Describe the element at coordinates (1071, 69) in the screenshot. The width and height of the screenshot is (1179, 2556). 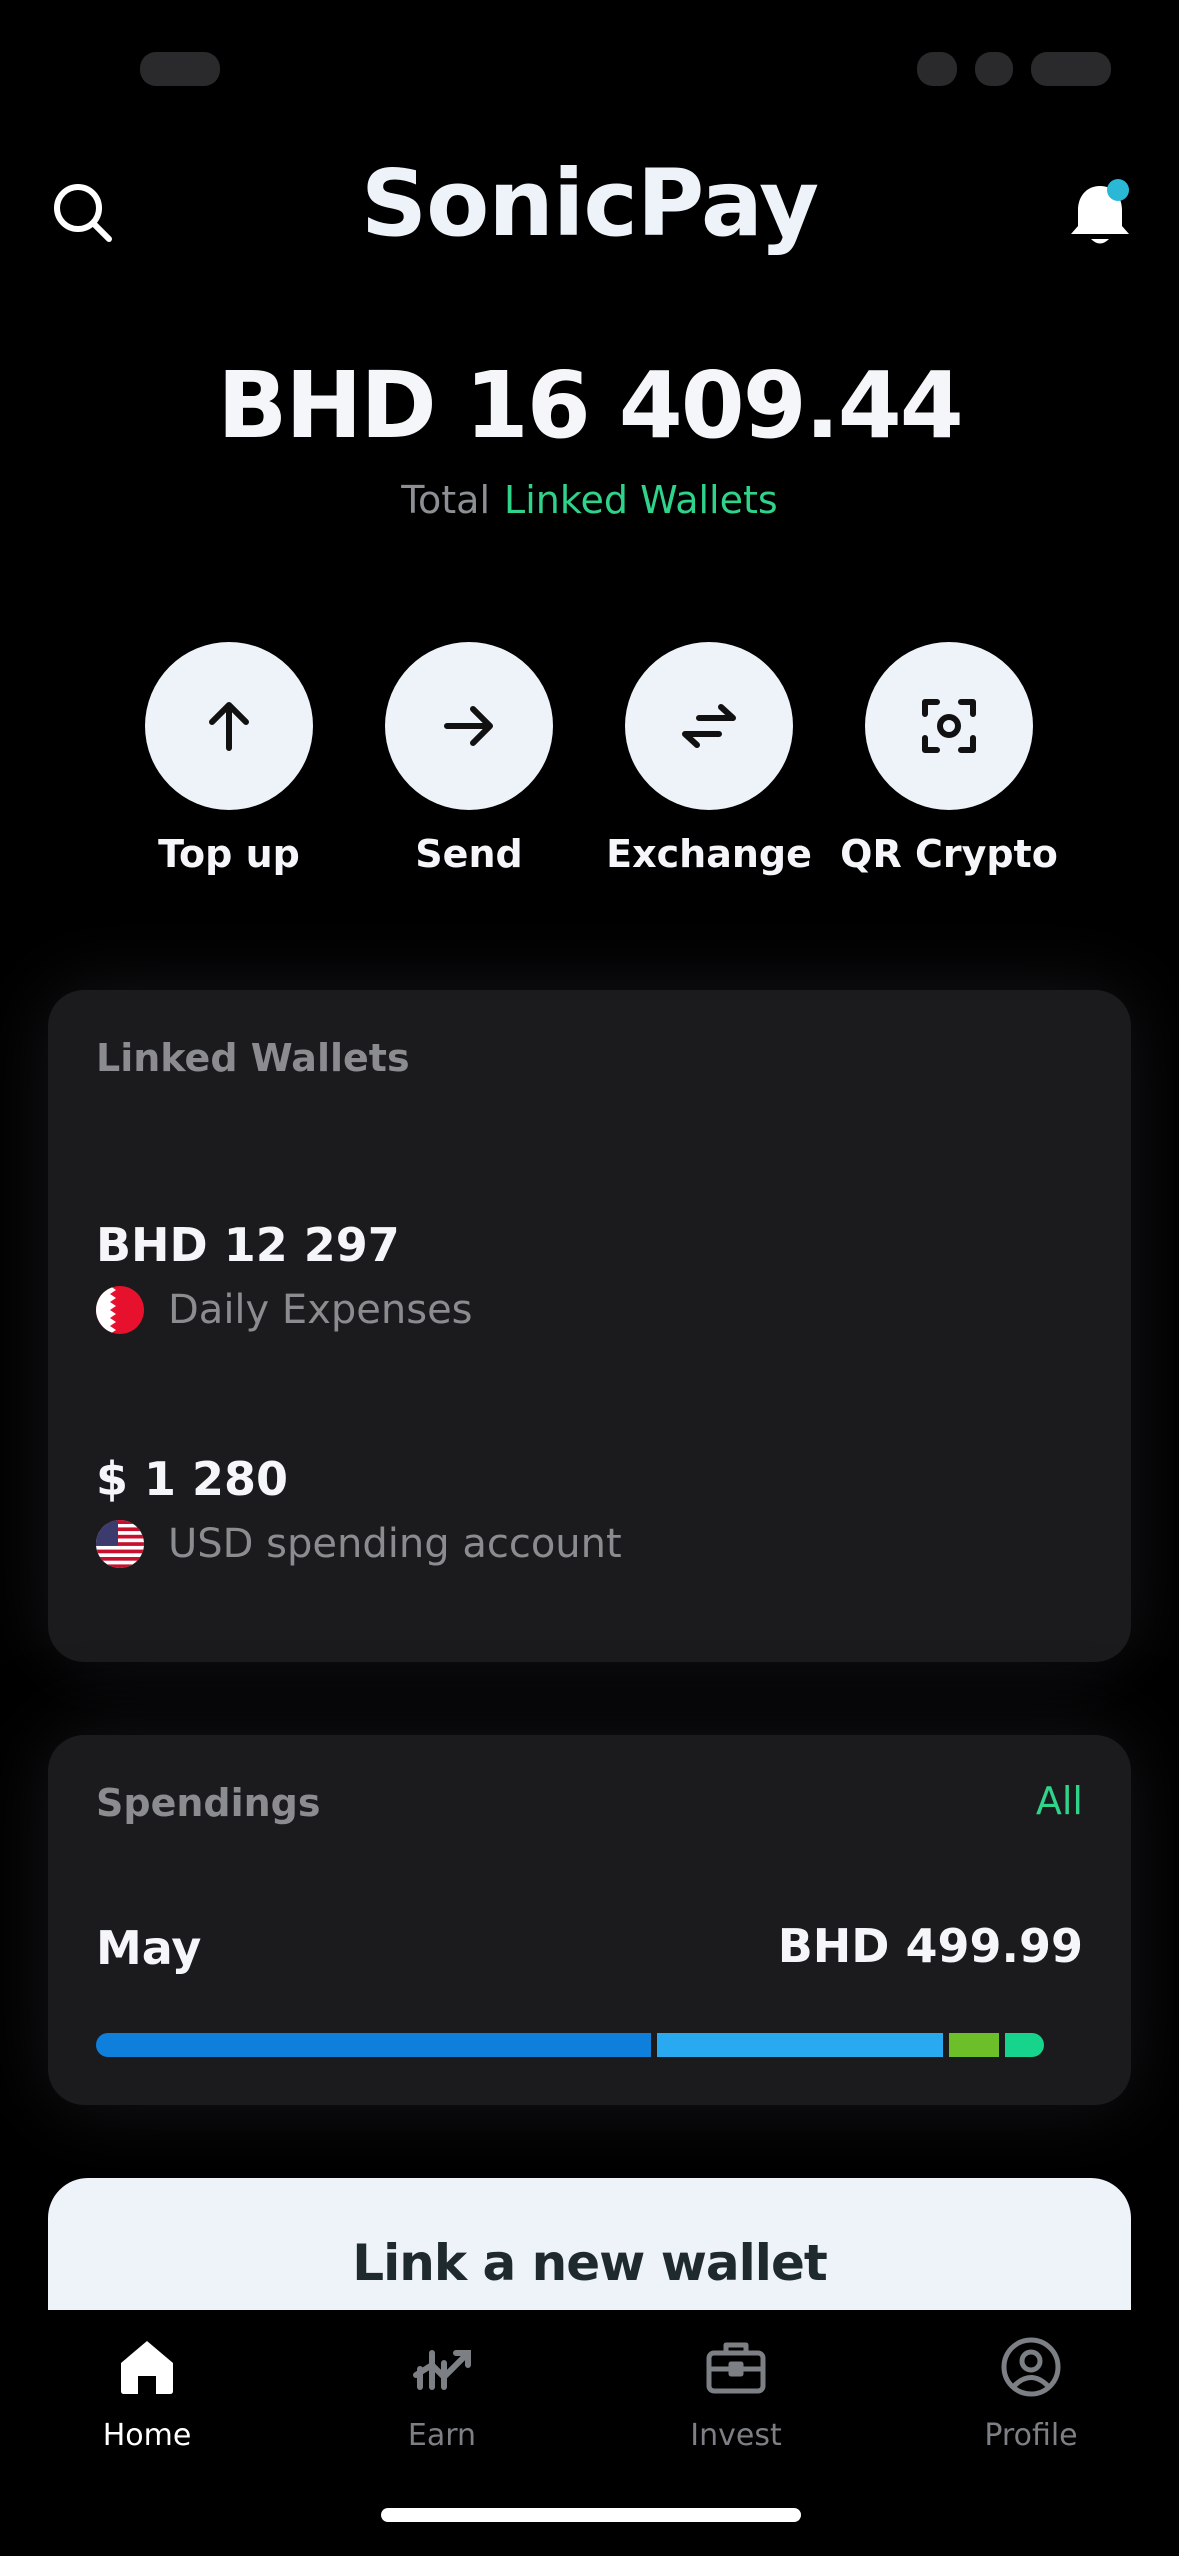
I see `status-bar-battery` at that location.